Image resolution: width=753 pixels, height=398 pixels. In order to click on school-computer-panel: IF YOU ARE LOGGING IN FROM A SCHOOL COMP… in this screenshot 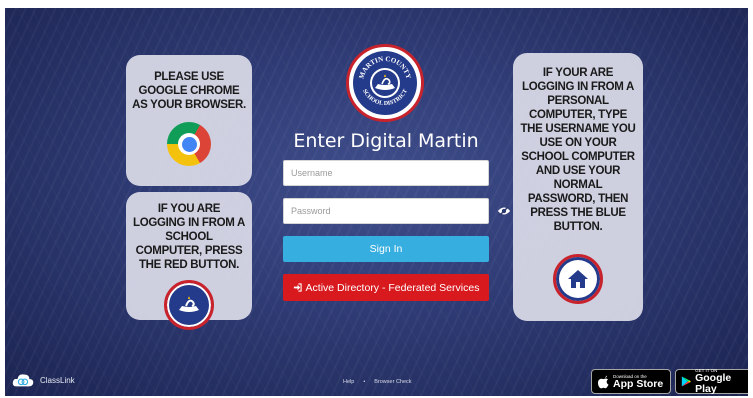, I will do `click(189, 261)`.